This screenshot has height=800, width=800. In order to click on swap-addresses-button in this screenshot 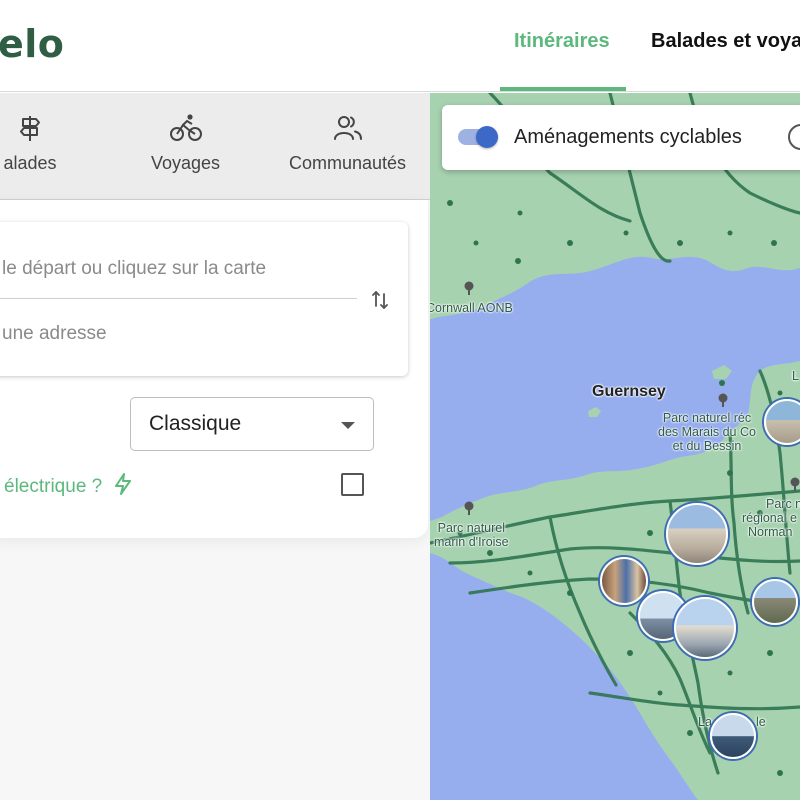, I will do `click(380, 300)`.